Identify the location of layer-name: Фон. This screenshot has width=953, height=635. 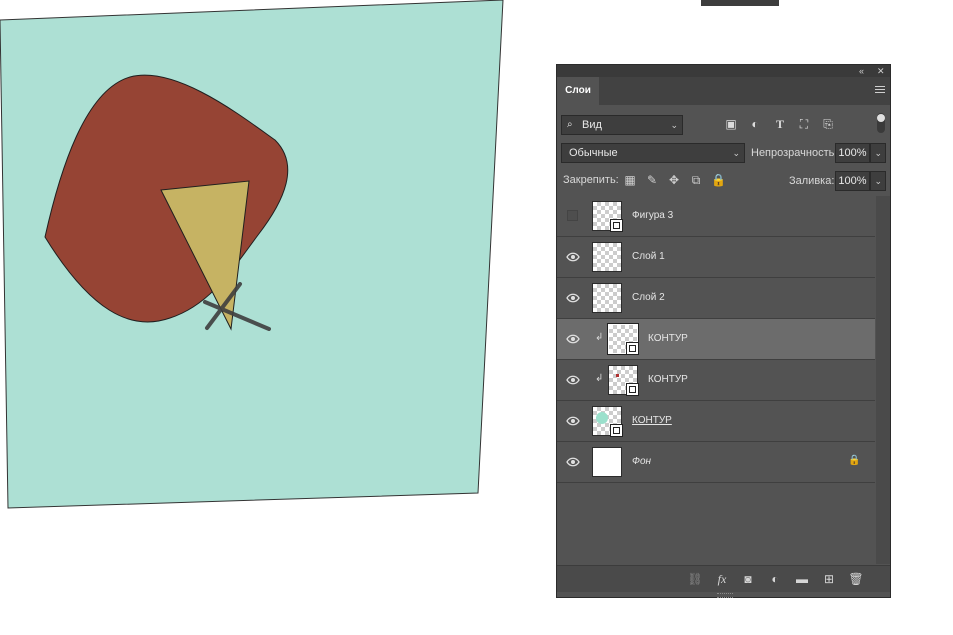
(641, 462).